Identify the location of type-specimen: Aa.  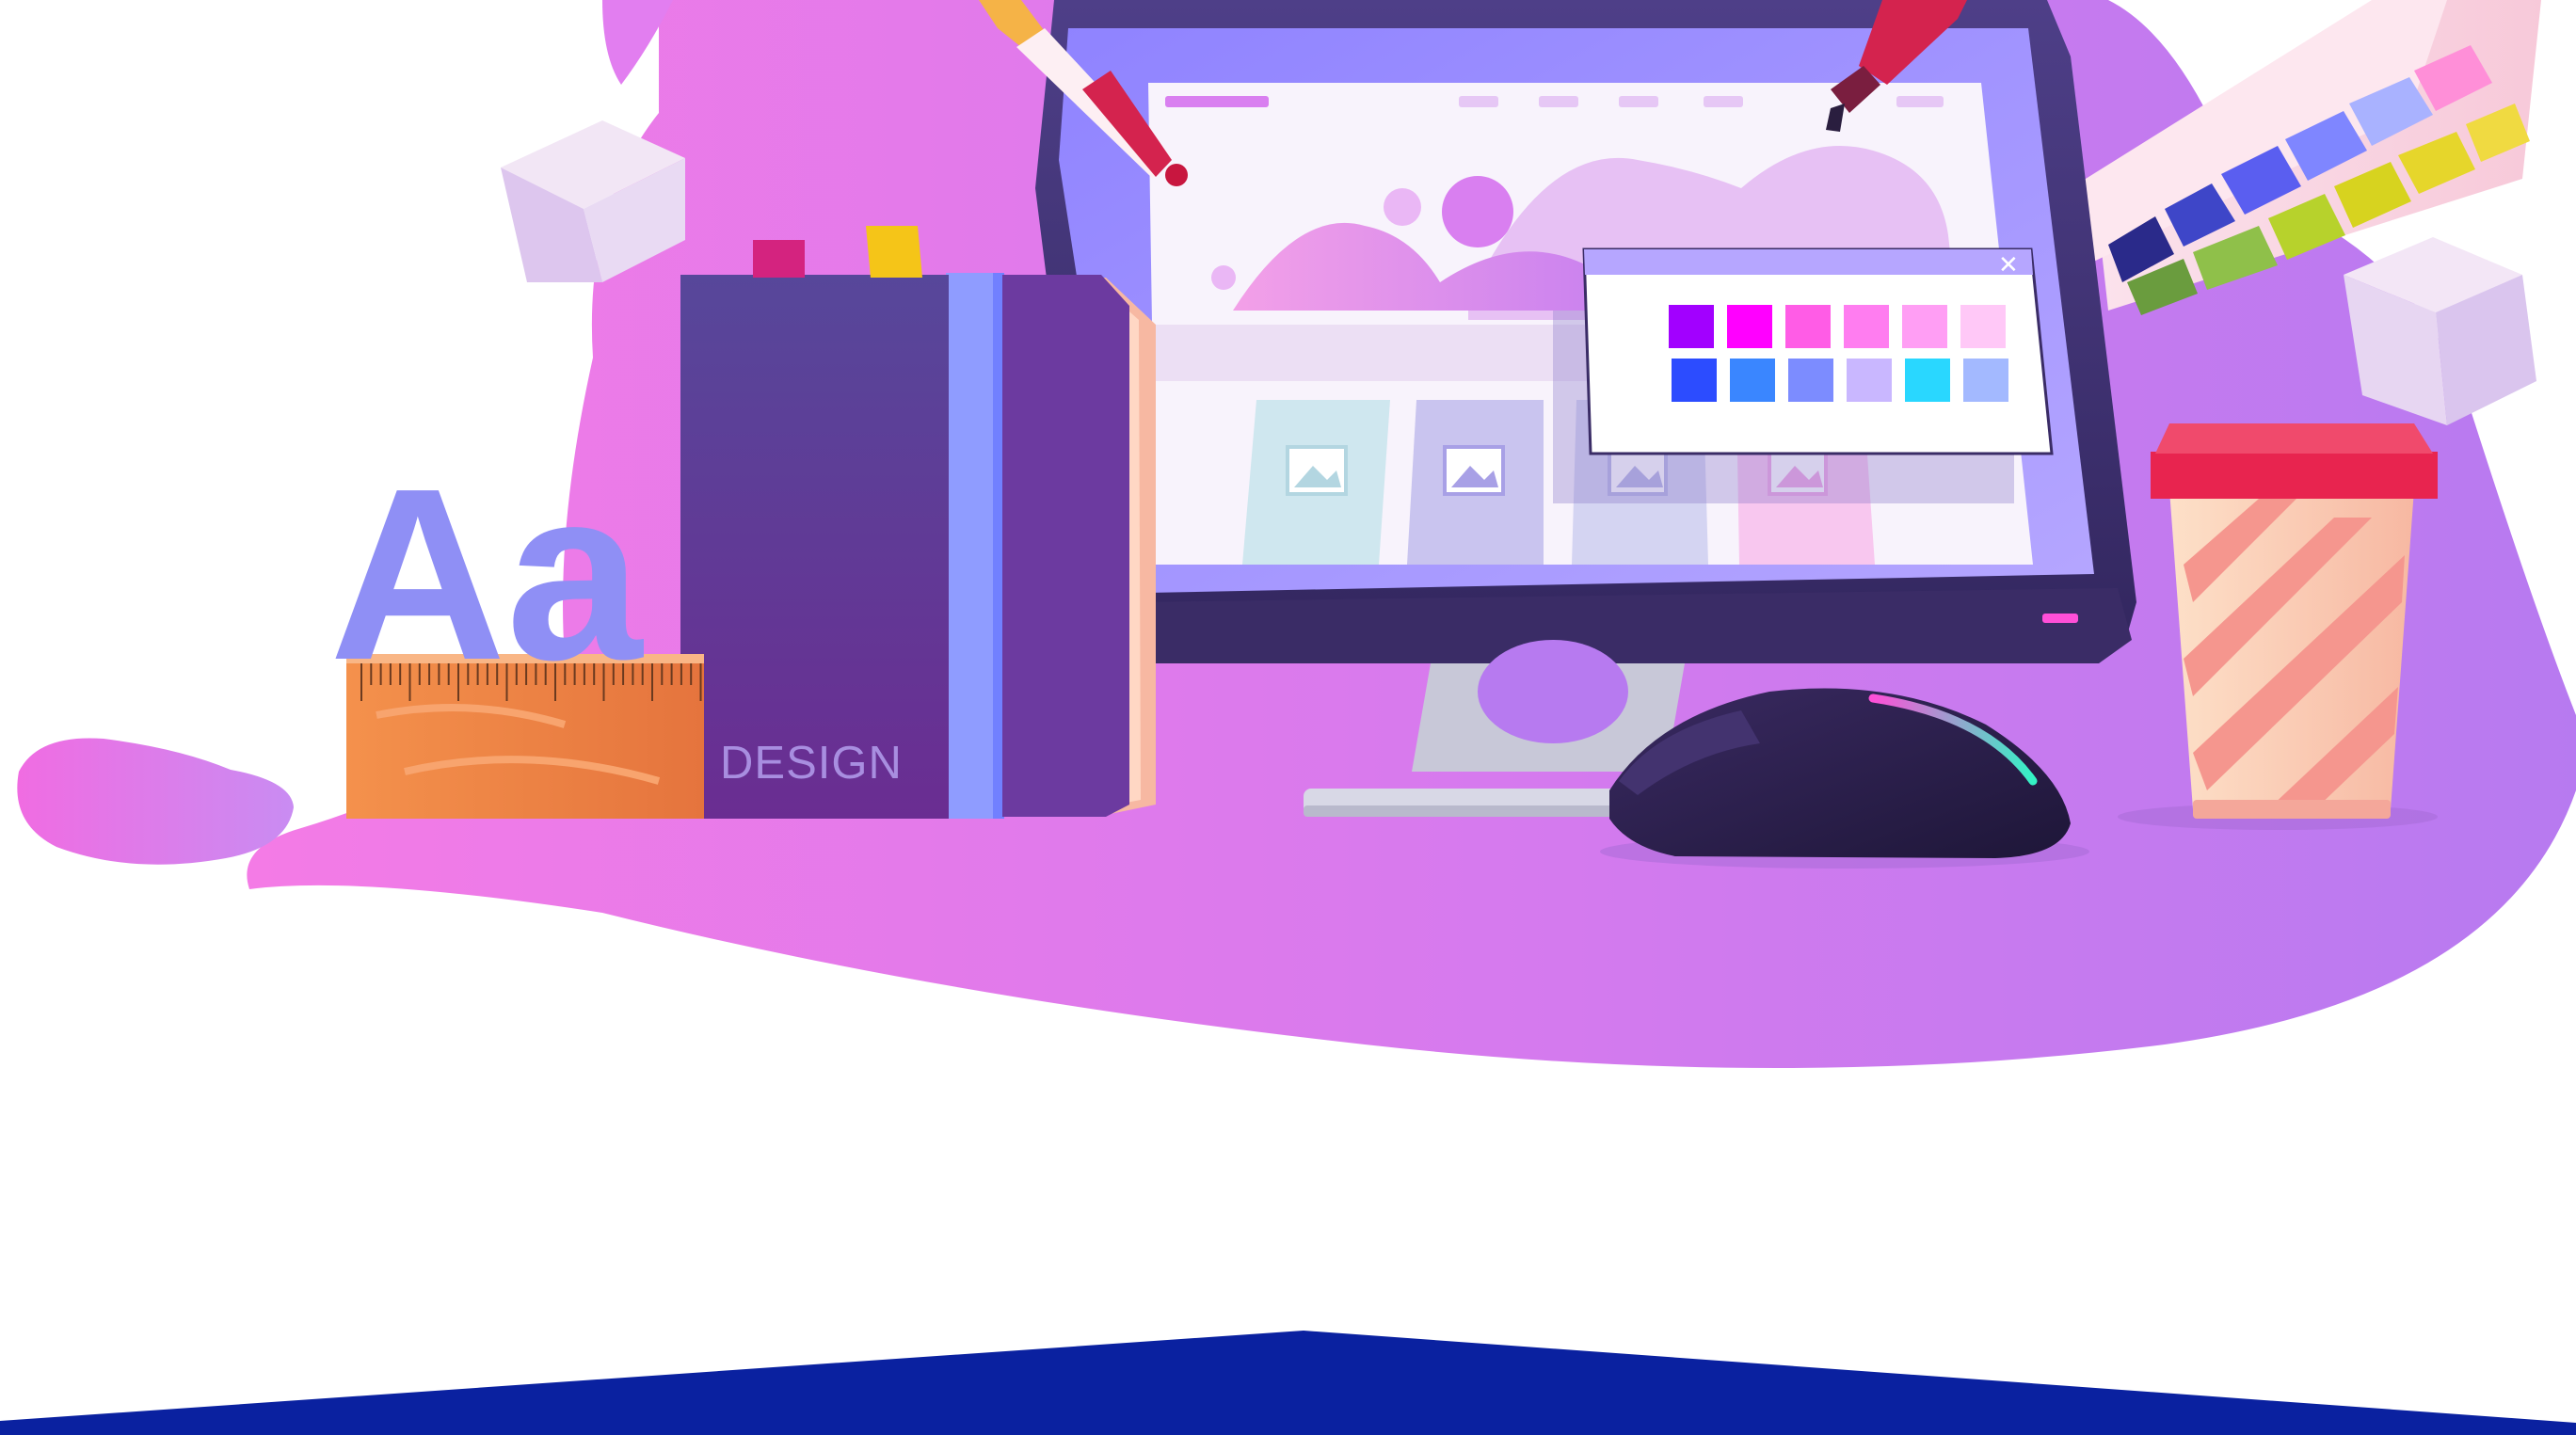
(486, 574).